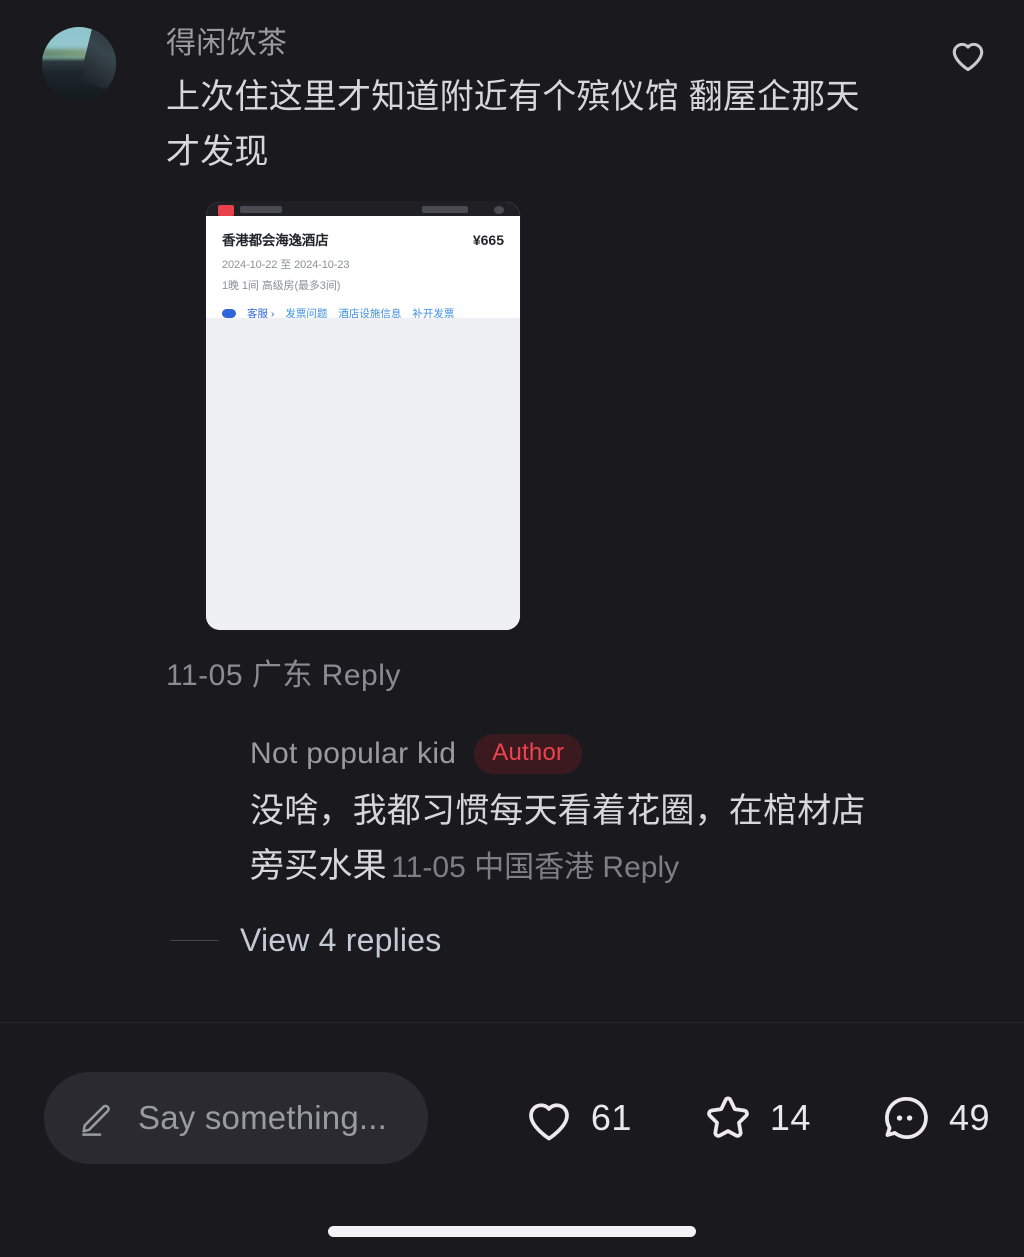  I want to click on action-buttons: 61 14 49, so click(721, 1118).